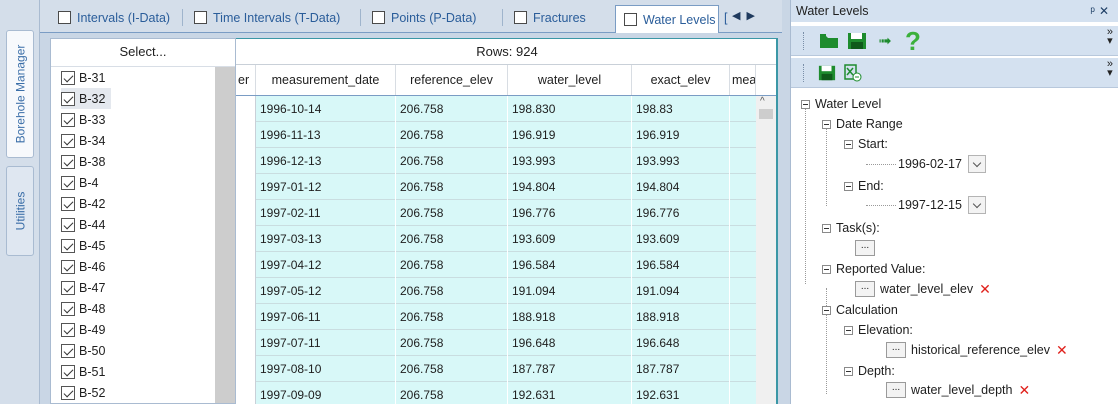 Image resolution: width=1118 pixels, height=404 pixels. I want to click on tab-fractures-checkbox, so click(520, 17).